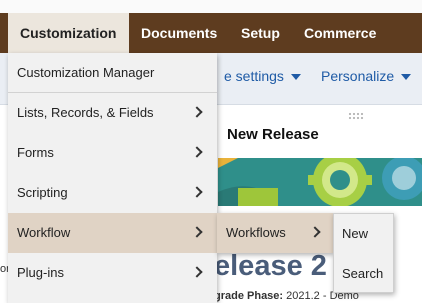 The image size is (422, 303). Describe the element at coordinates (112, 233) in the screenshot. I see `menu-item-workflow: Workflow` at that location.